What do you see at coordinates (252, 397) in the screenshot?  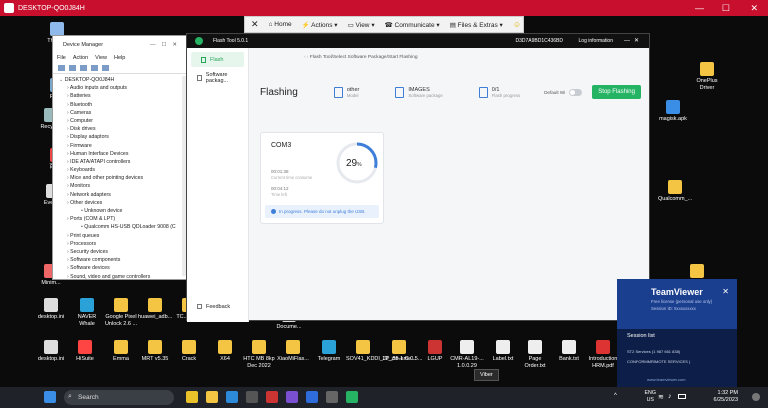 I see `store-icon` at bounding box center [252, 397].